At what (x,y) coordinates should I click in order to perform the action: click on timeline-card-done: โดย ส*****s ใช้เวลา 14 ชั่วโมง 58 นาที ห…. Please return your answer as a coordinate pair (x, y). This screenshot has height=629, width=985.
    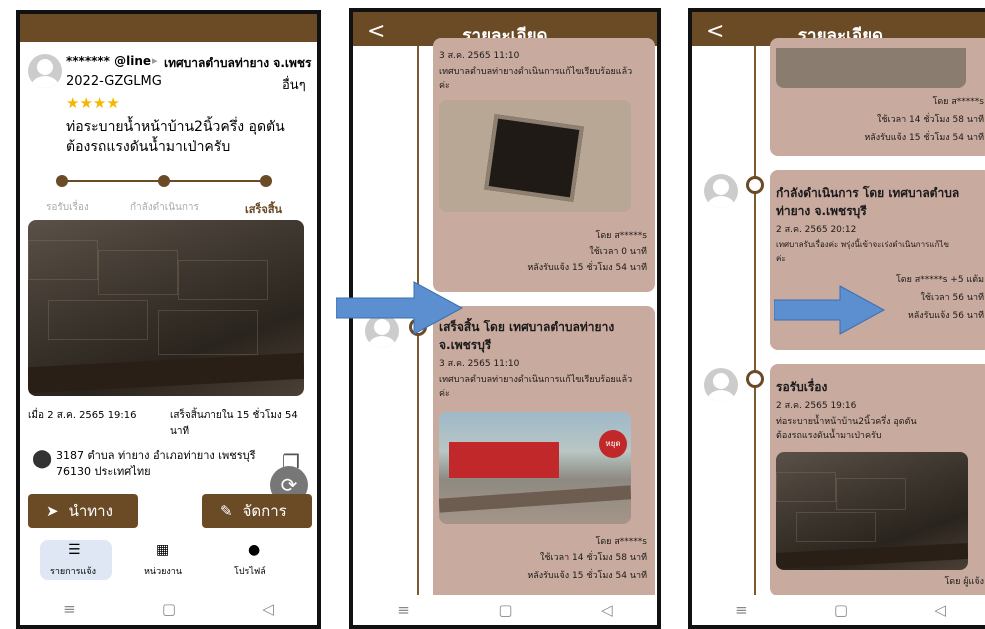
    Looking at the image, I should click on (877, 97).